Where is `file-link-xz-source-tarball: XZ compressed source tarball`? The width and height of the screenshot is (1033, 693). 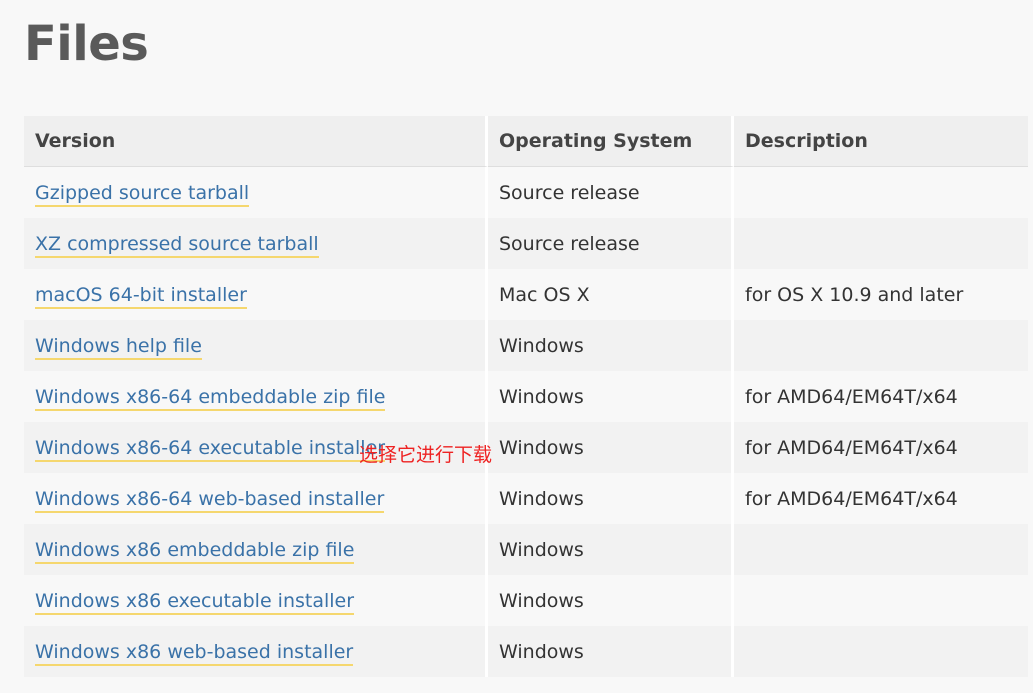 file-link-xz-source-tarball: XZ compressed source tarball is located at coordinates (177, 245).